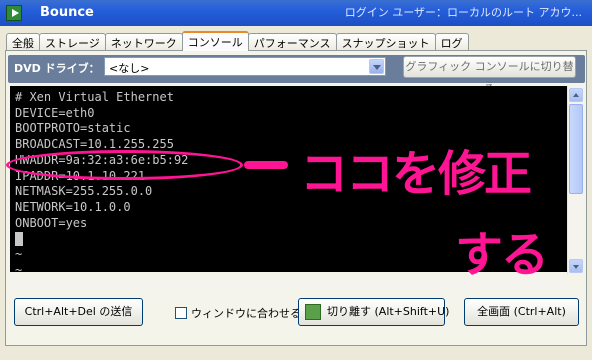  Describe the element at coordinates (215, 41) in the screenshot. I see `tab-console: コンソール` at that location.